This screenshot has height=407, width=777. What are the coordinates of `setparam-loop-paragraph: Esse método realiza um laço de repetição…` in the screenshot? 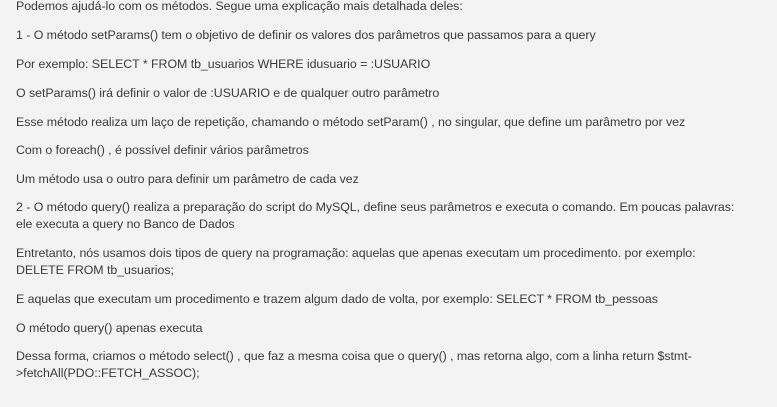 It's located at (351, 122).